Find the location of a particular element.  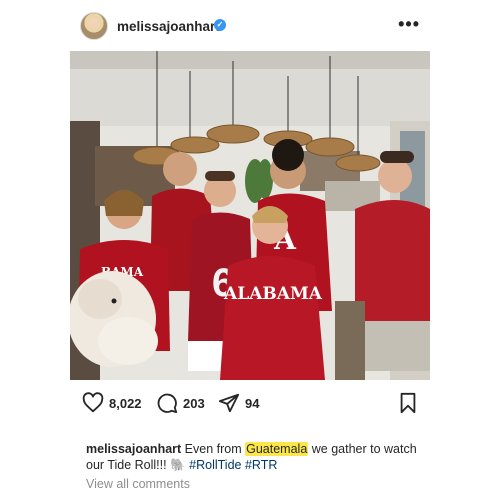

share-icon is located at coordinates (229, 403).